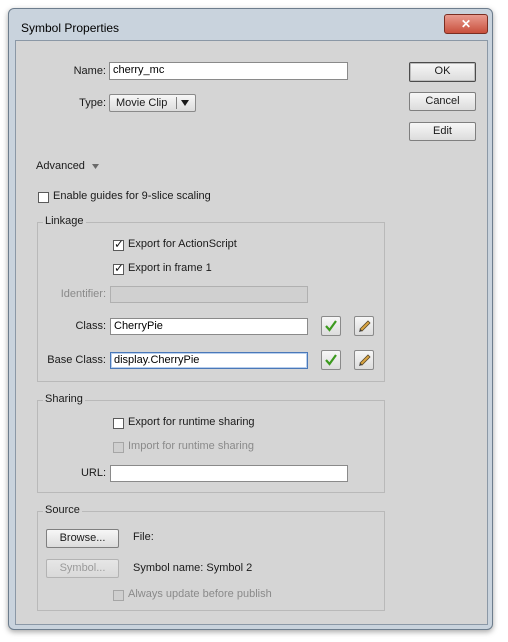 This screenshot has height=642, width=508. I want to click on always-update-checkbox, so click(118, 595).